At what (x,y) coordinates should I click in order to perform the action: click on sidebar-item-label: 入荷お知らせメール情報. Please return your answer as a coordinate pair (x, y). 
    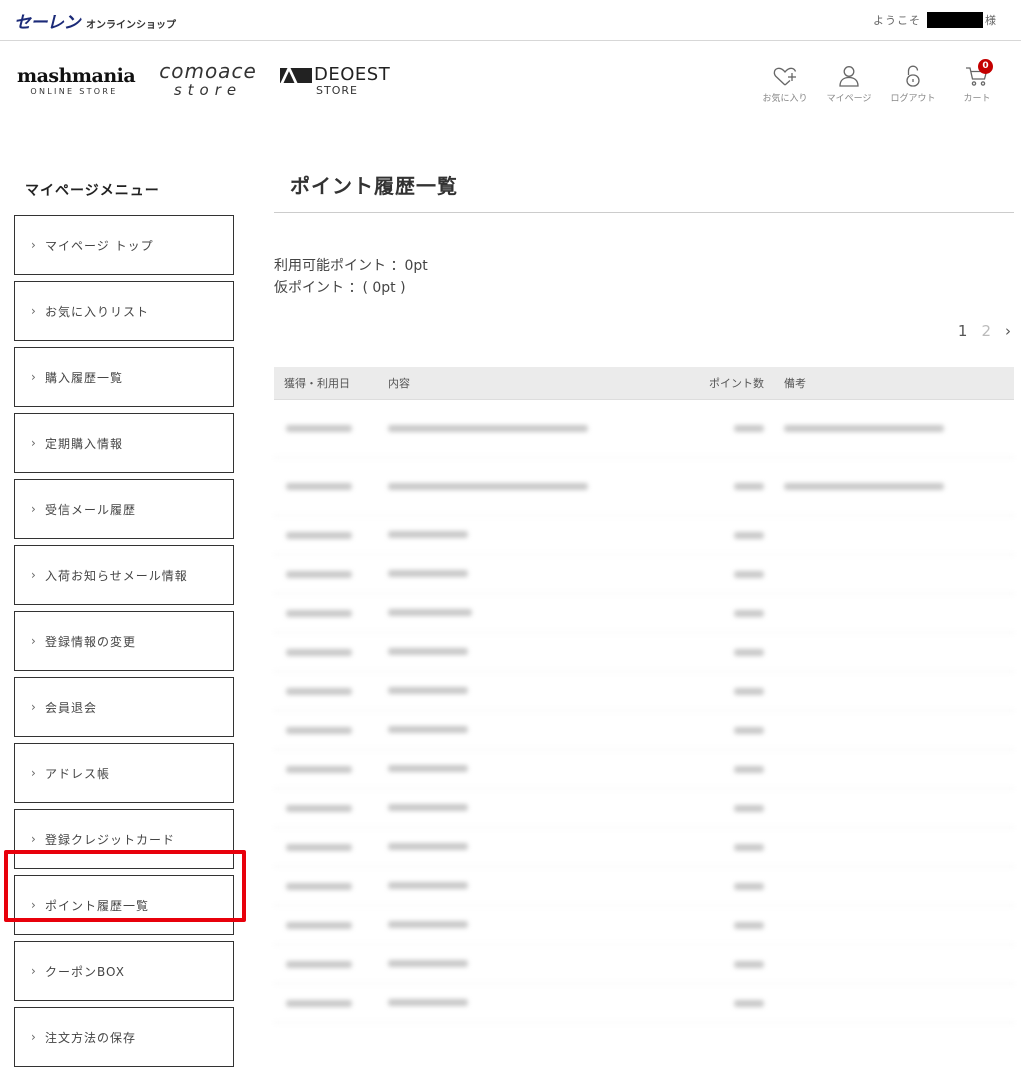
    Looking at the image, I should click on (116, 575).